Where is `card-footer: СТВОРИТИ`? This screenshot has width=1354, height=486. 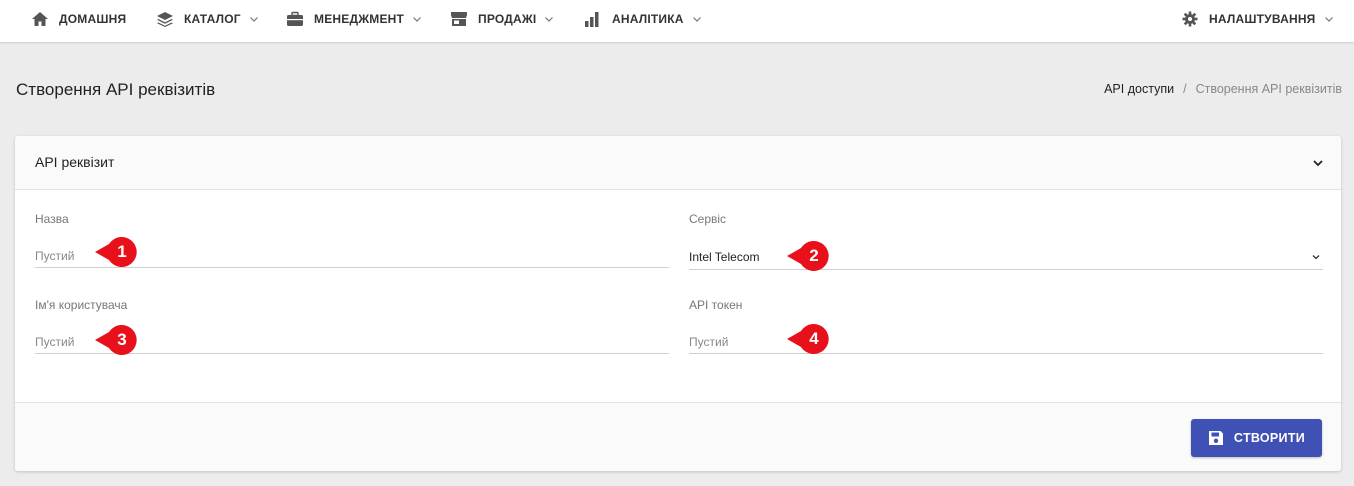 card-footer: СТВОРИТИ is located at coordinates (678, 436).